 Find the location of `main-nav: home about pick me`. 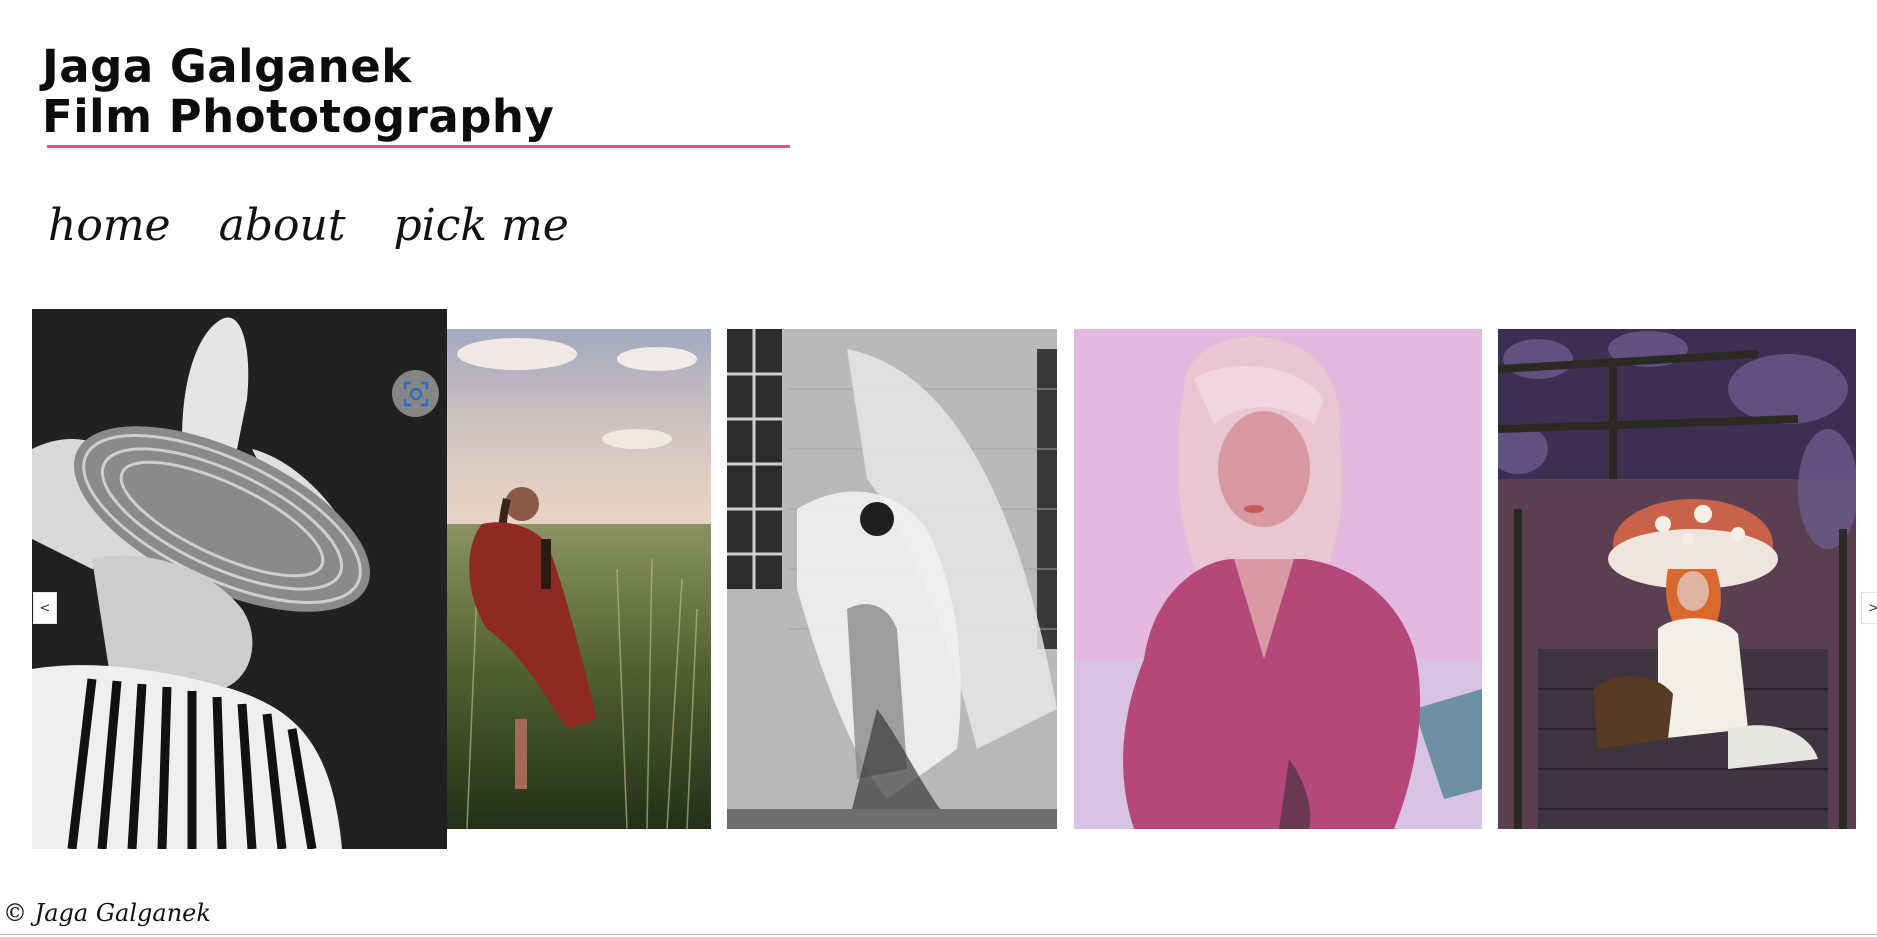

main-nav: home about pick me is located at coordinates (308, 226).